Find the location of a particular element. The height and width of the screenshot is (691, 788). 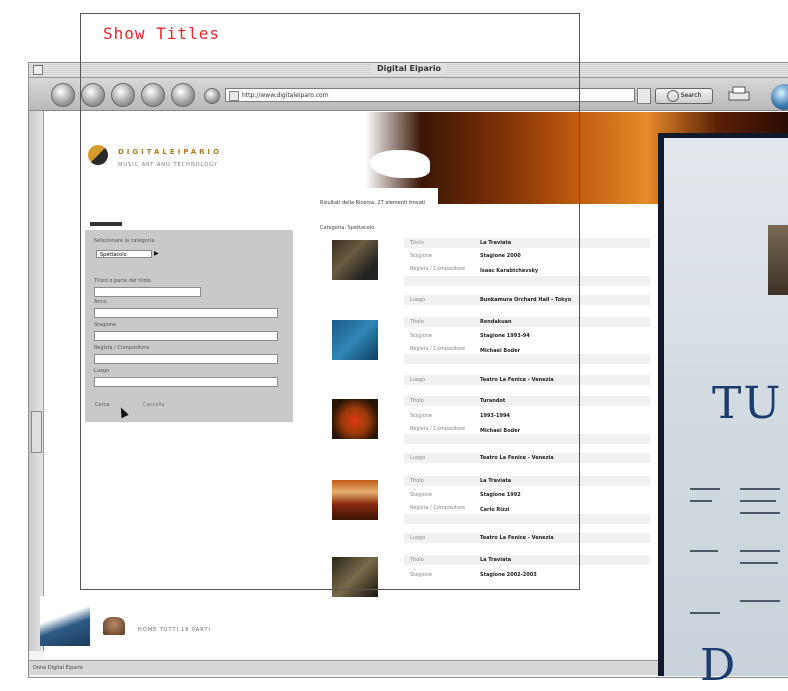

search-button: Search is located at coordinates (684, 96).